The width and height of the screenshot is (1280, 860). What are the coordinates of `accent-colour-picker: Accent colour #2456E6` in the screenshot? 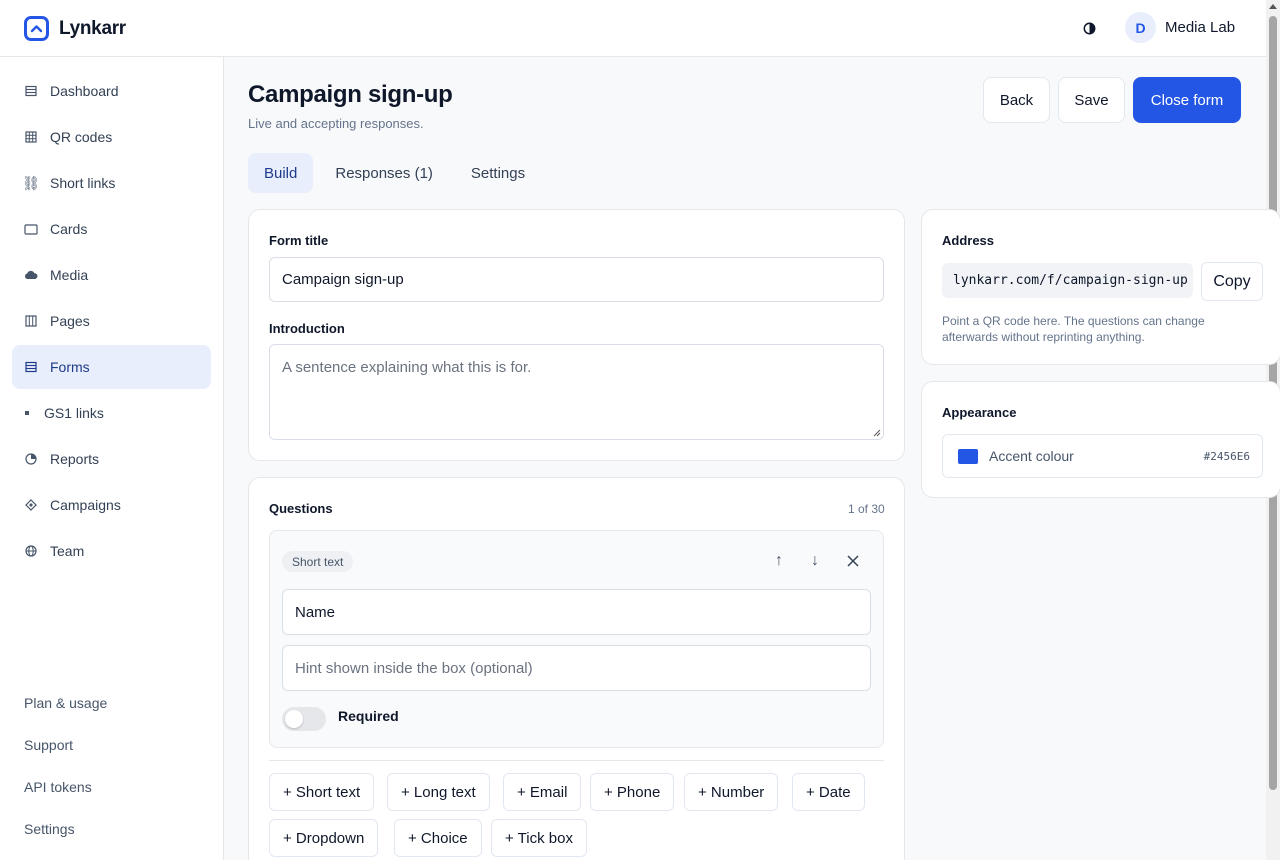 It's located at (1102, 456).